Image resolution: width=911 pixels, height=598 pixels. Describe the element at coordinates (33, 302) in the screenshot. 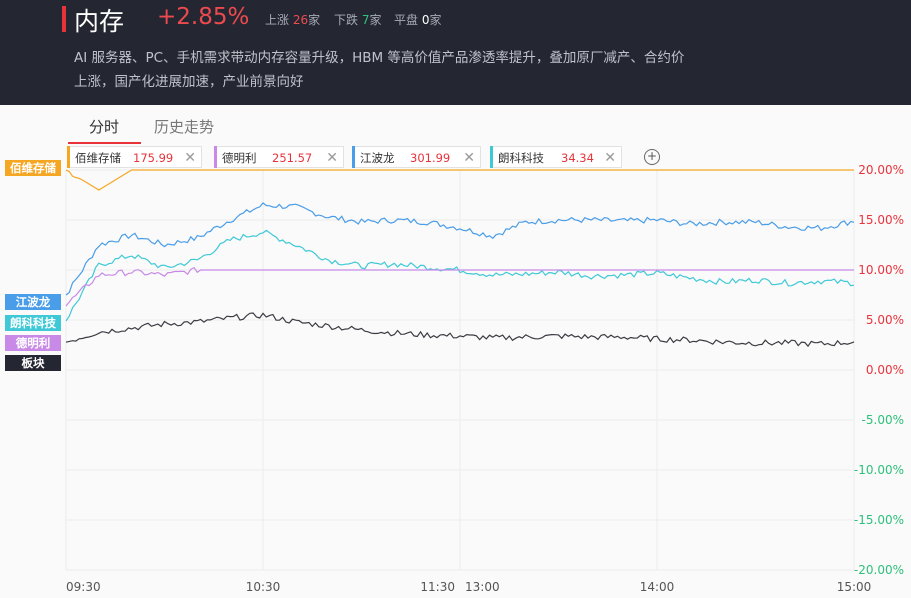

I see `tag-jiangbolong: 江波龙` at that location.